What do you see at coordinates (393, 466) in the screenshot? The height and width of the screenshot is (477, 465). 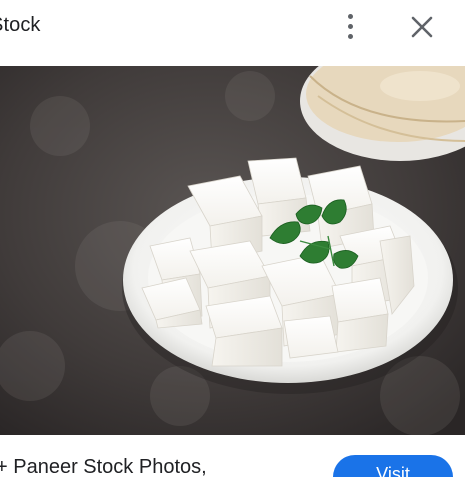 I see `visit-button: Visit` at bounding box center [393, 466].